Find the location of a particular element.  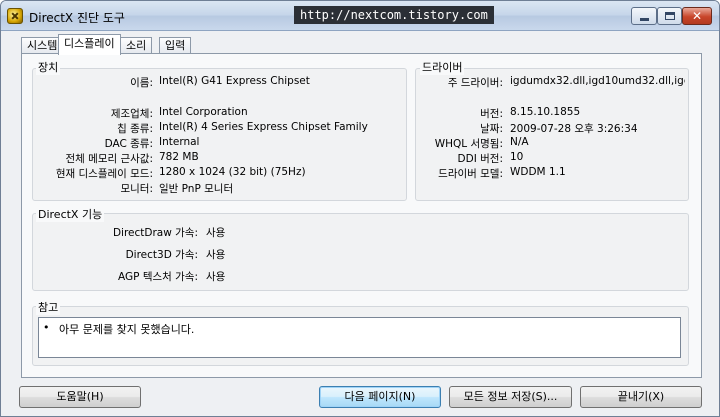

device-dac-label: DAC 종류: is located at coordinates (128, 144).